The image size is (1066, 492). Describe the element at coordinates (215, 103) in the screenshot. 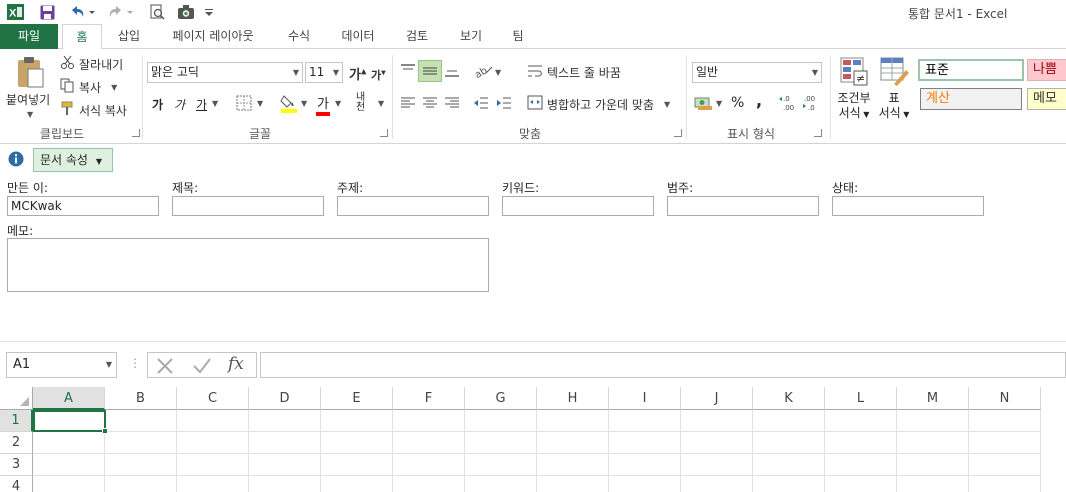

I see `underline-dropdown-icon: ▼` at that location.